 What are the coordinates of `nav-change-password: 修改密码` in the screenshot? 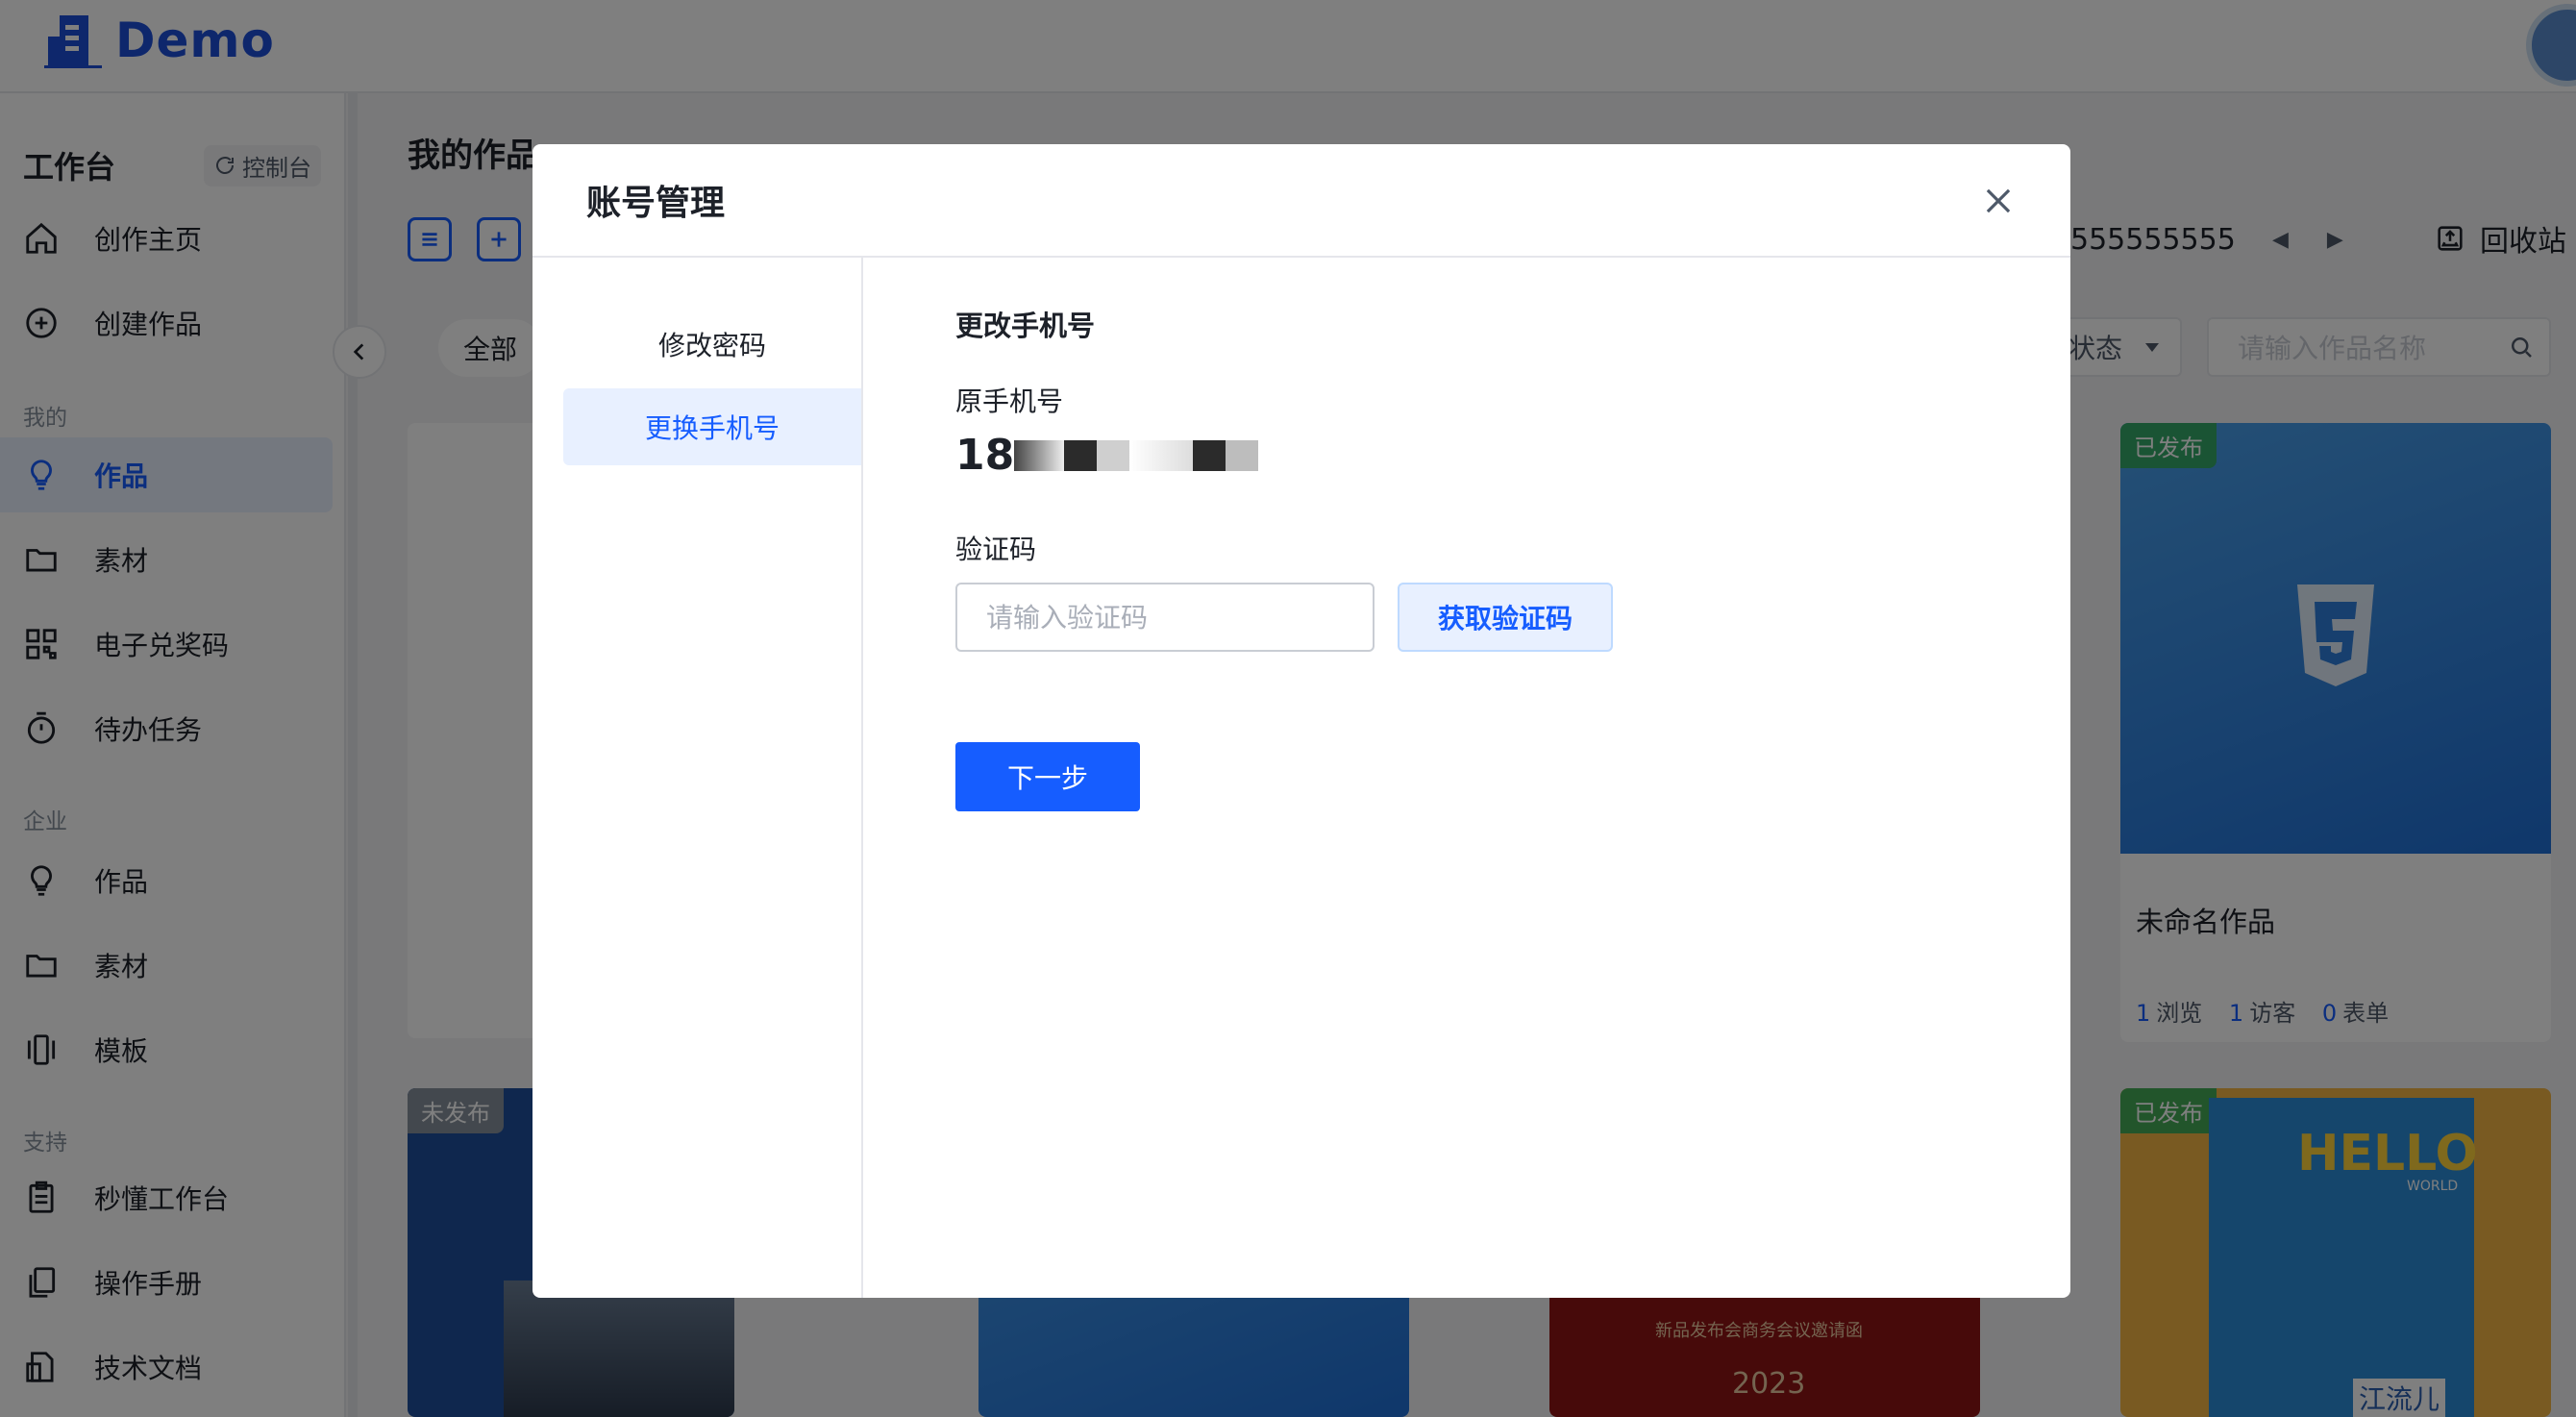 It's located at (712, 344).